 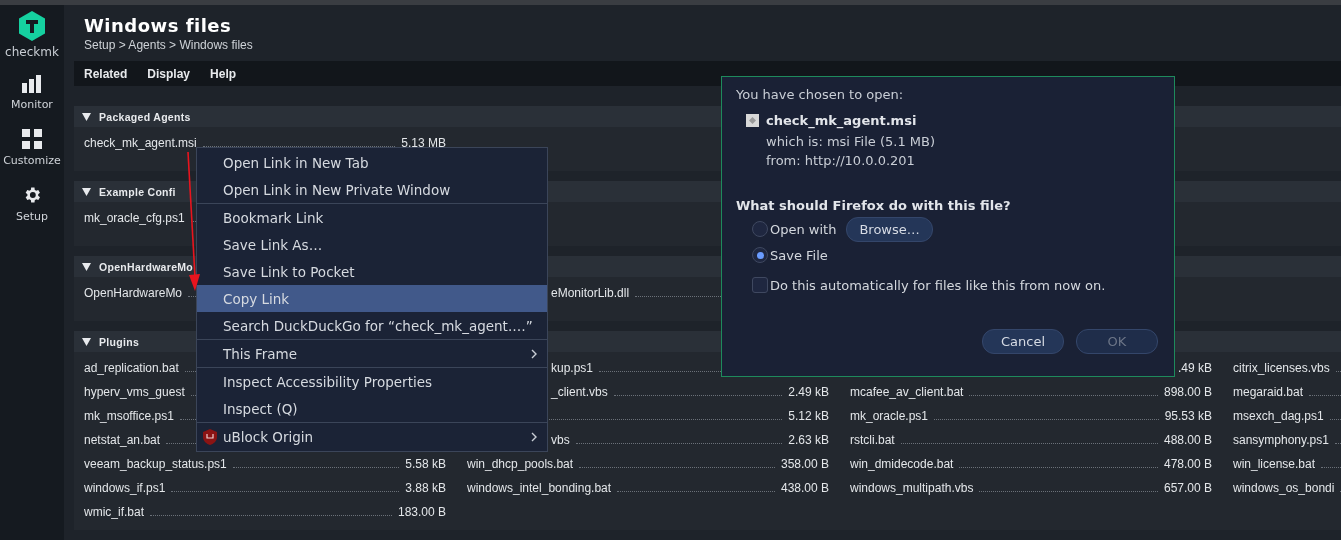 I want to click on file-size: 183.00 B, so click(x=421, y=512).